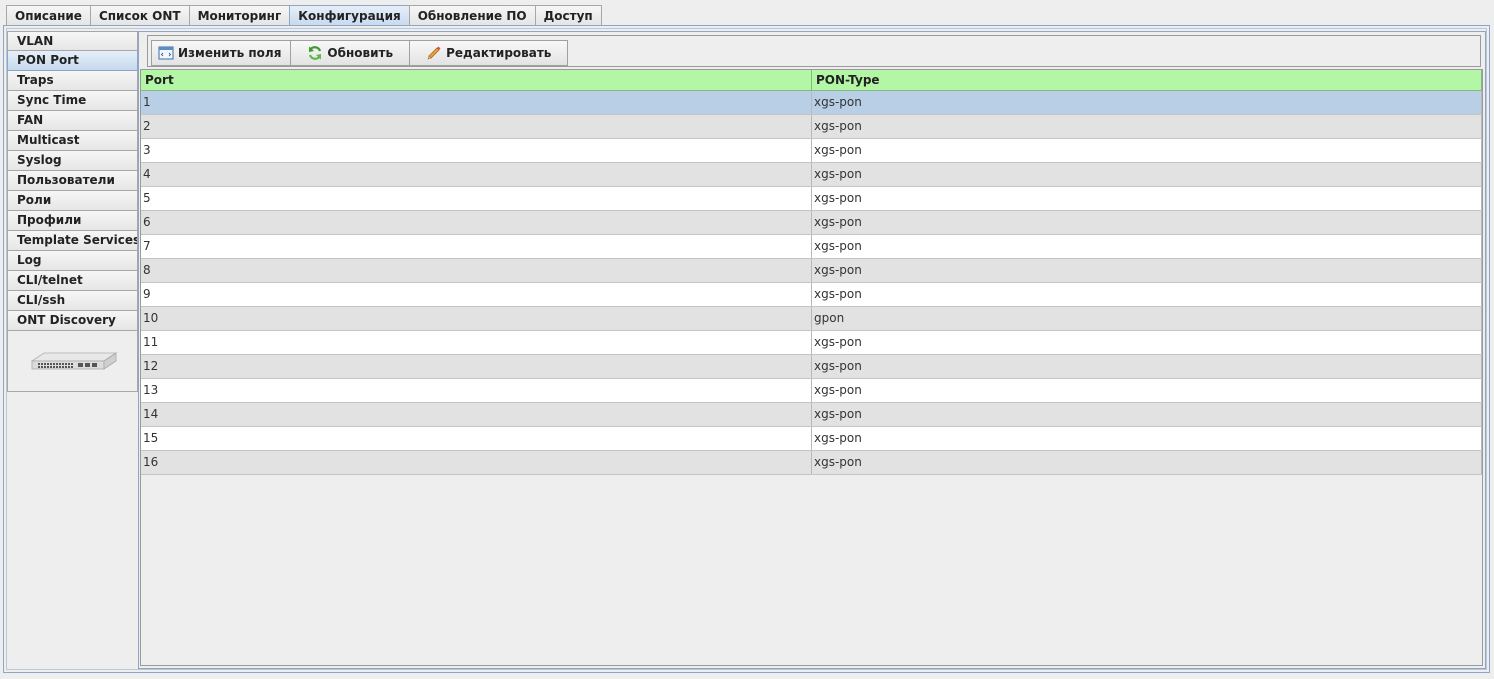 This screenshot has width=1494, height=679. I want to click on tab-firmware-update: Обновление ПО, so click(472, 15).